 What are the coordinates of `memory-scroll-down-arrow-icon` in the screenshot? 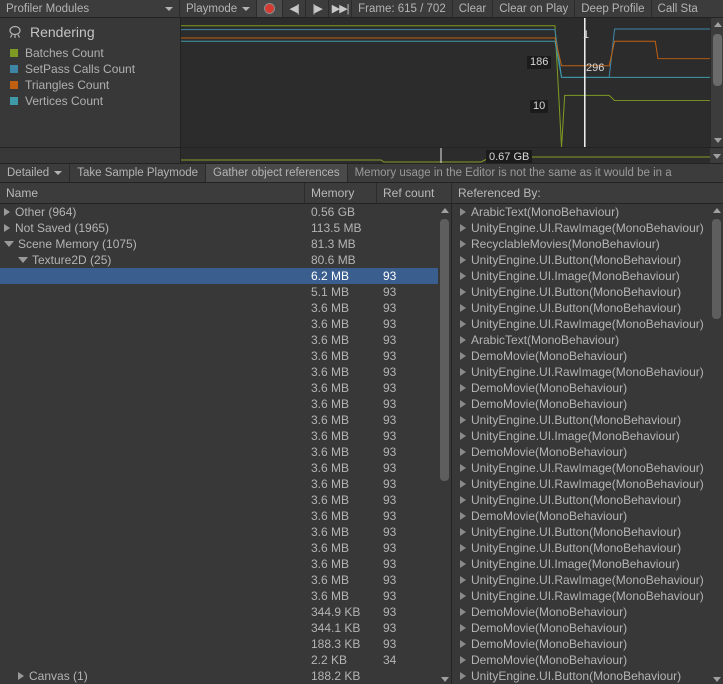 It's located at (716, 155).